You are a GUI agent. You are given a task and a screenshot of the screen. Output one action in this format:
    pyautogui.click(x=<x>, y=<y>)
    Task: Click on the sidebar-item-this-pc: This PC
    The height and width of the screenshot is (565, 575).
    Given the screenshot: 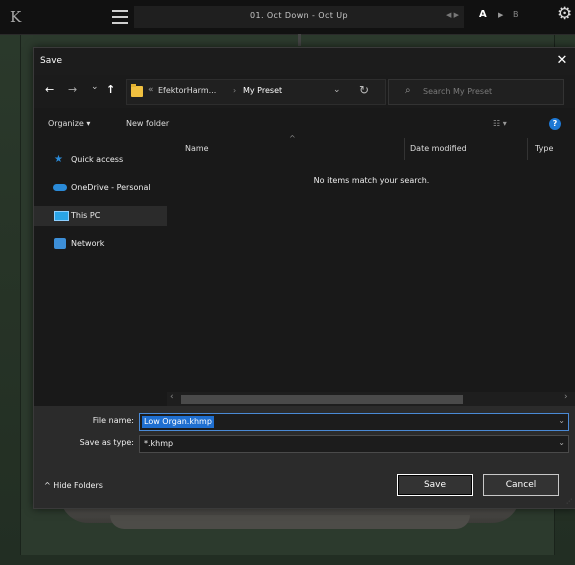 What is the action you would take?
    pyautogui.click(x=100, y=216)
    